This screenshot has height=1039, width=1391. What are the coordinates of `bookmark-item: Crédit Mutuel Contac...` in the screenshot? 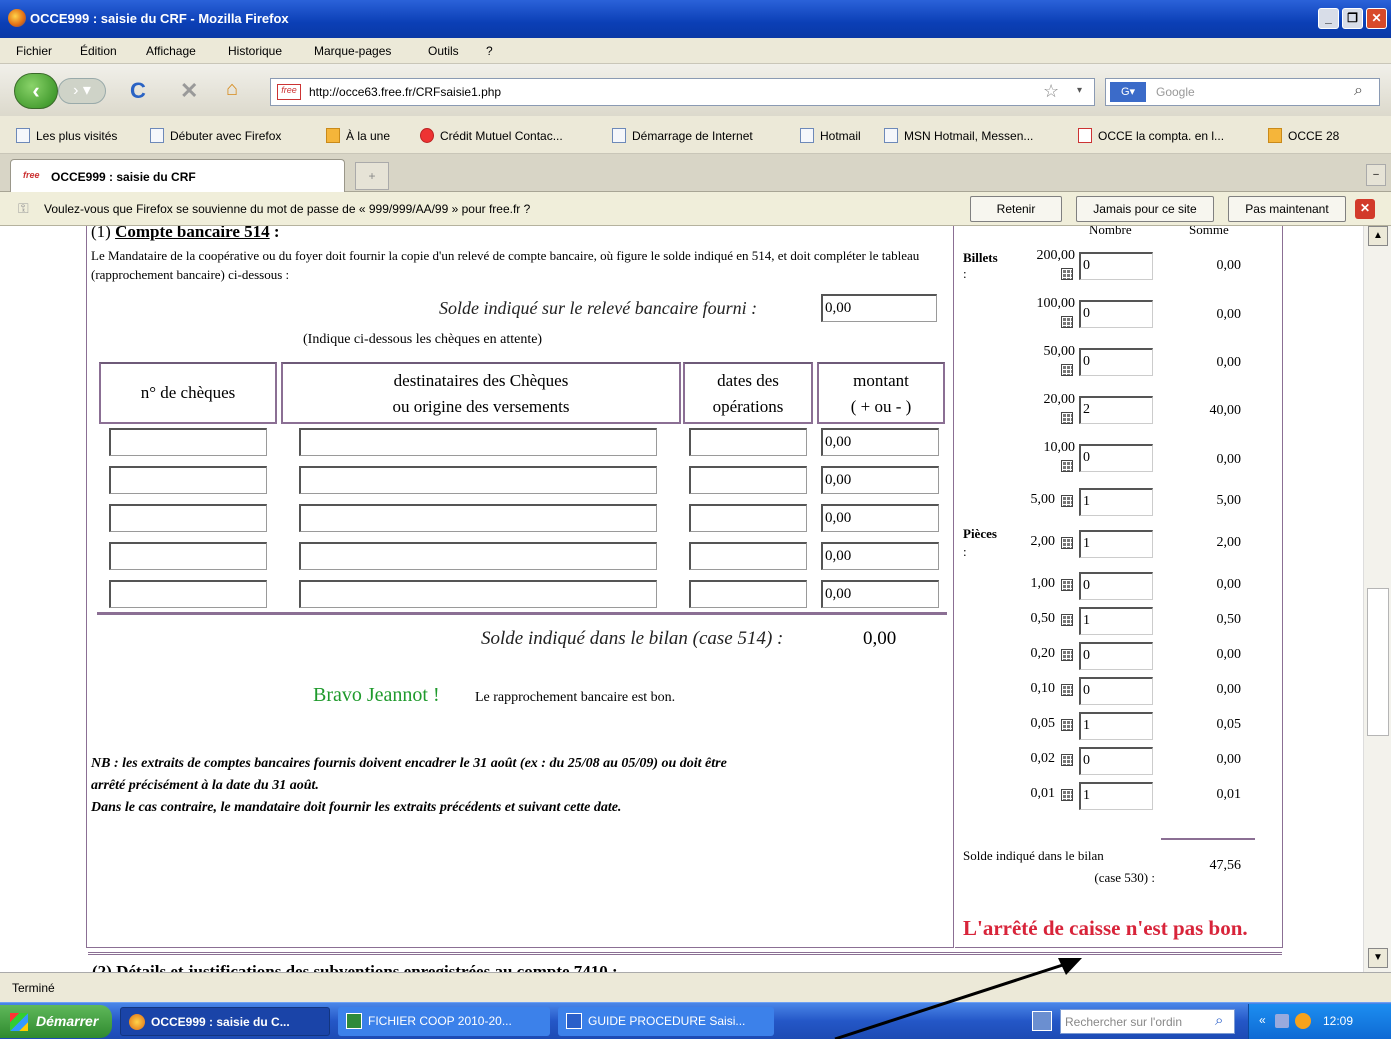 It's located at (491, 135).